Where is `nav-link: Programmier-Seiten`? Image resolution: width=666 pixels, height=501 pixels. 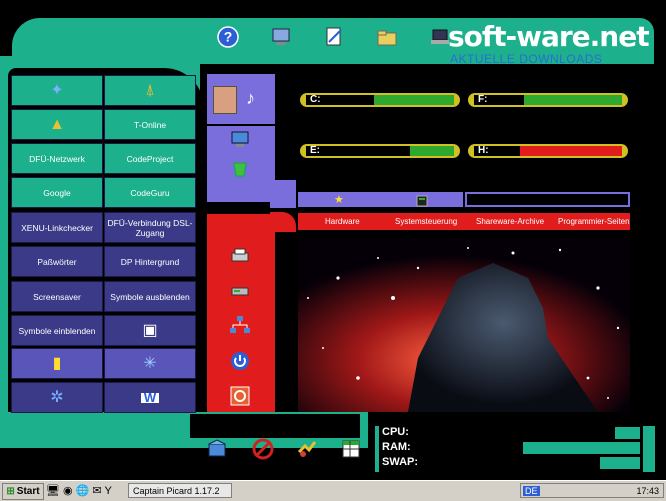
nav-link: Programmier-Seiten is located at coordinates (594, 221).